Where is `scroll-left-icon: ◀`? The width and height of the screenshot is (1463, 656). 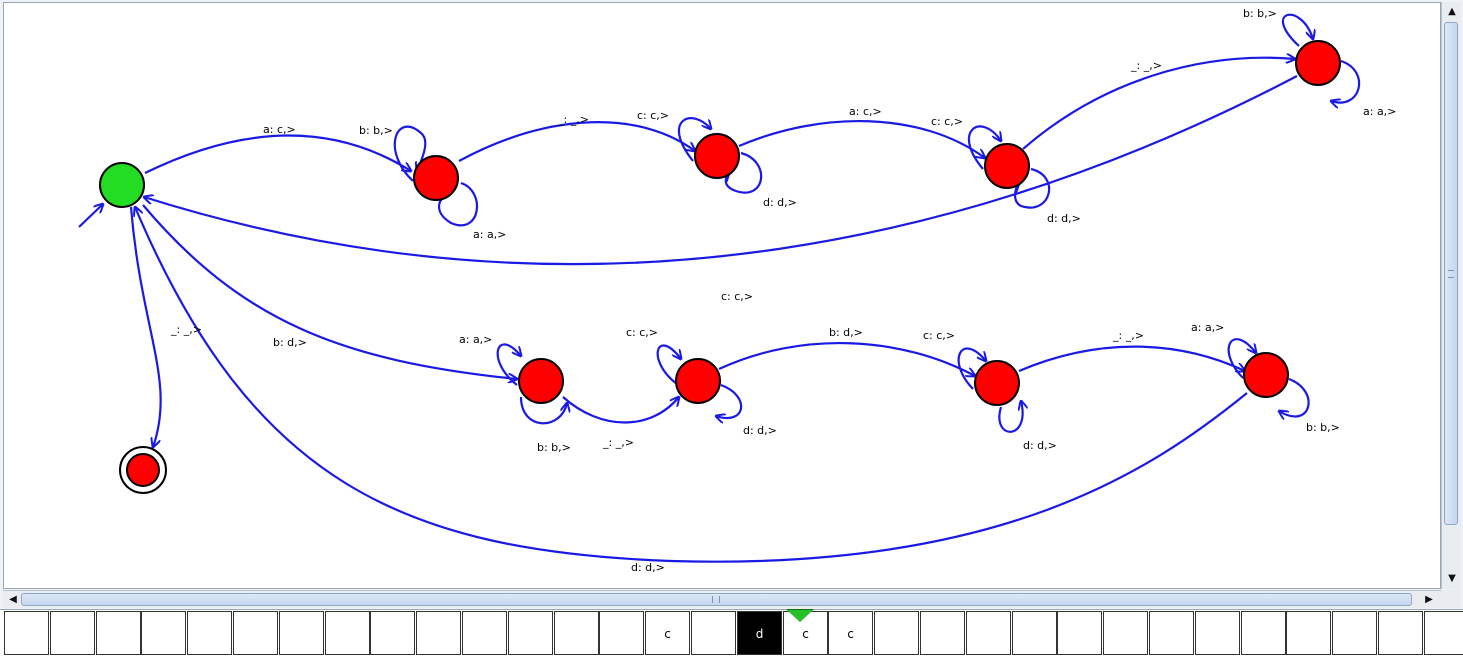
scroll-left-icon: ◀ is located at coordinates (13, 600).